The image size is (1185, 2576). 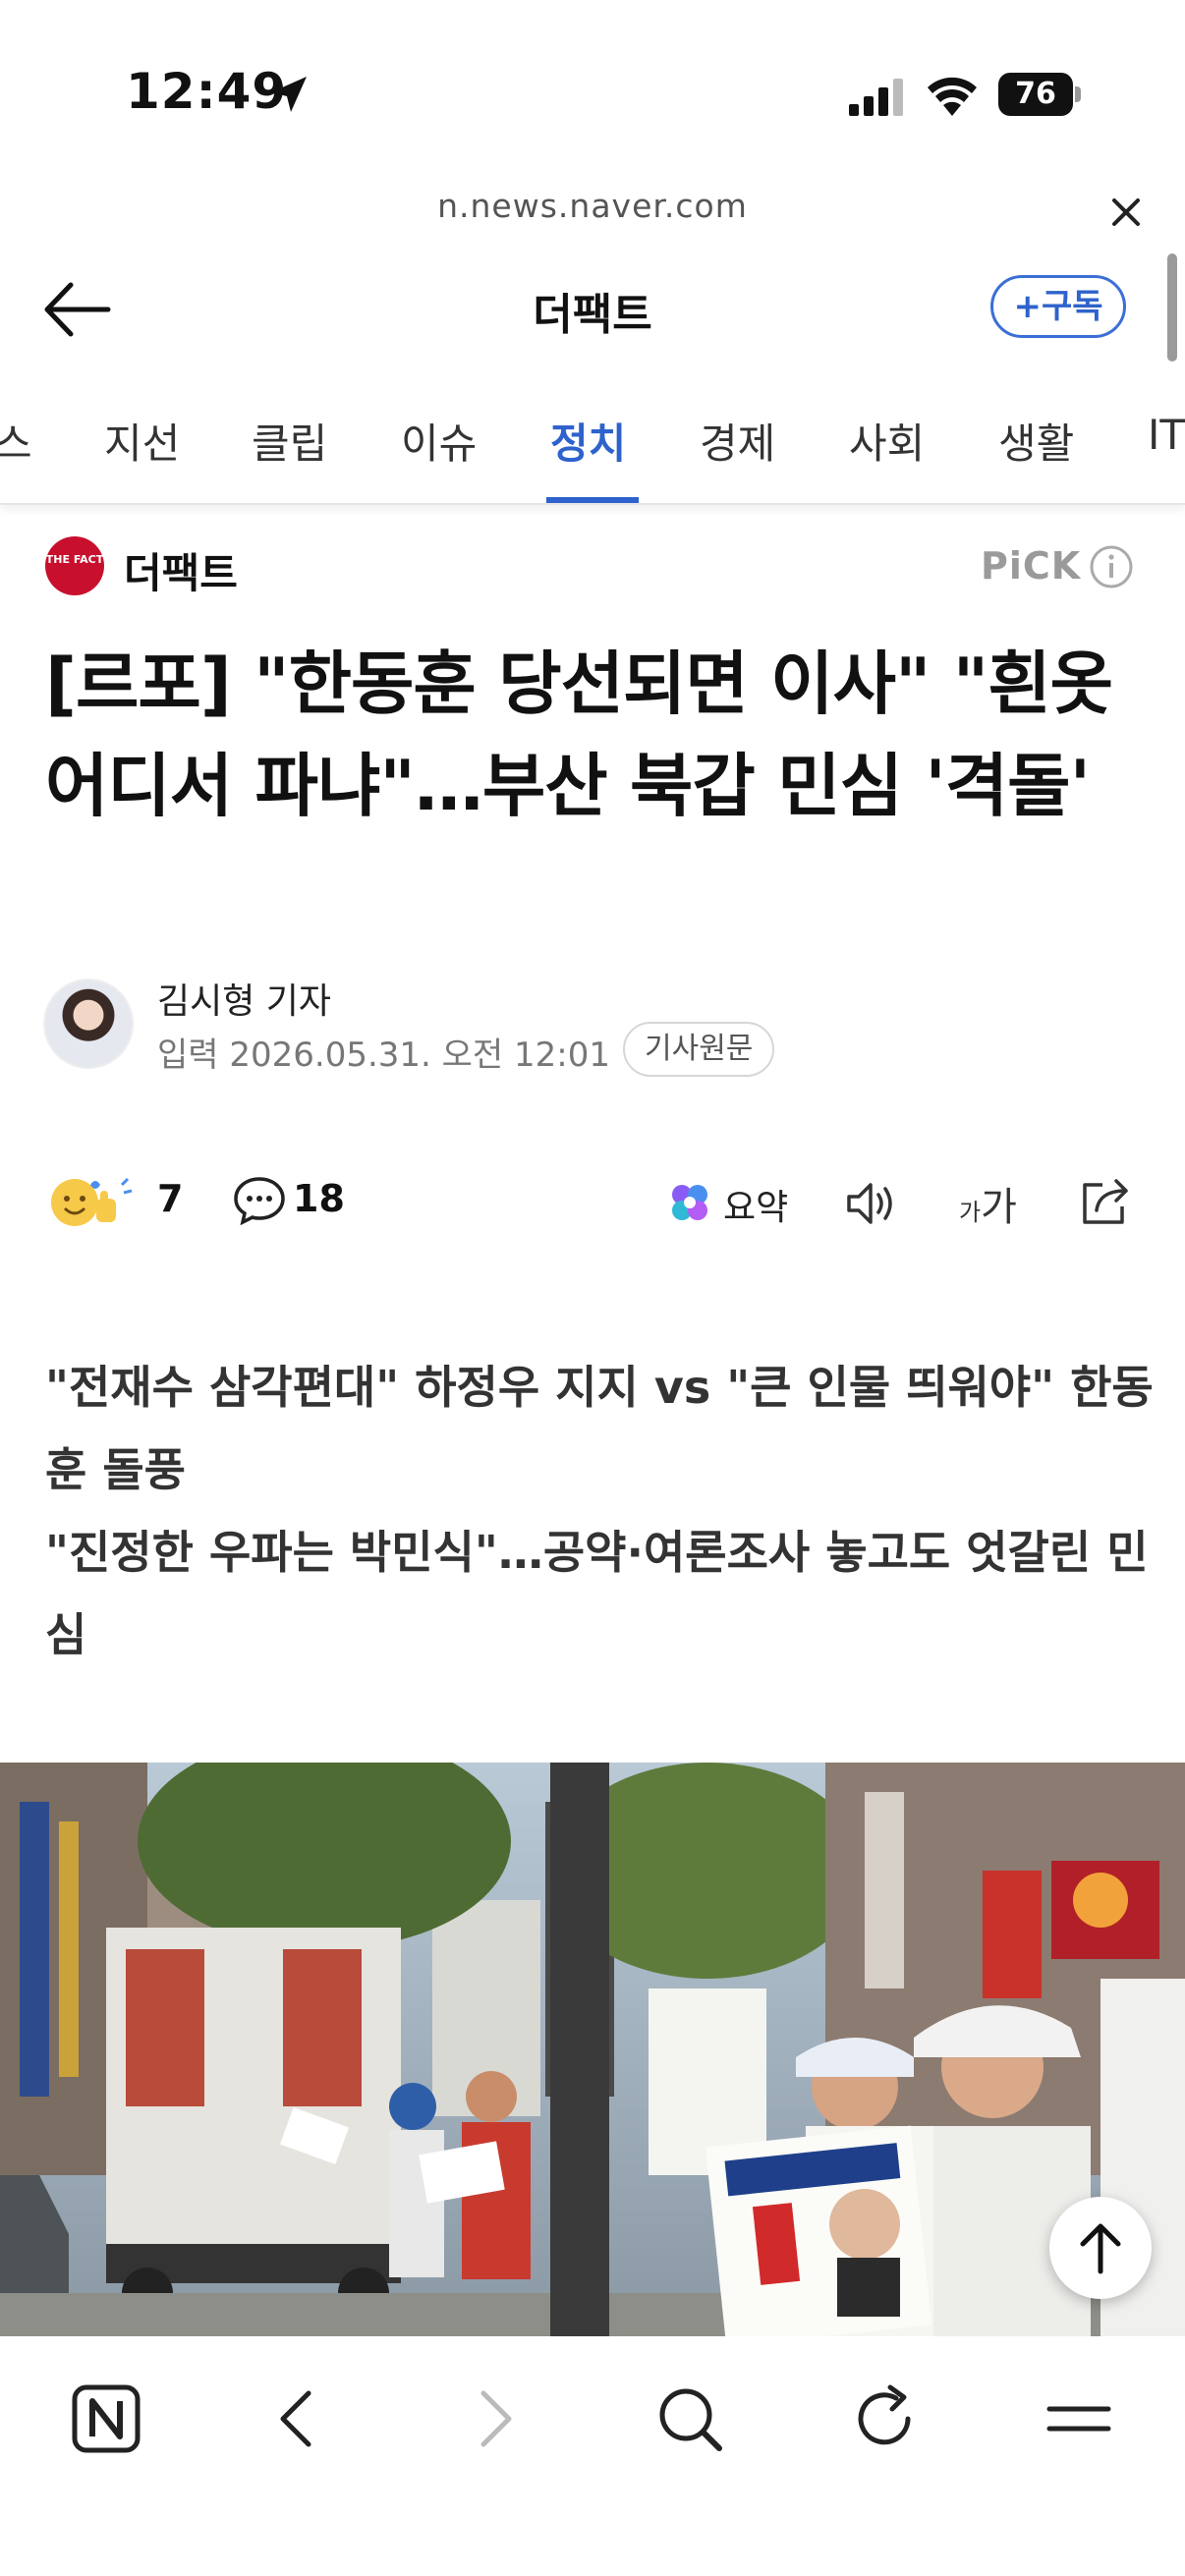 What do you see at coordinates (1036, 441) in the screenshot?
I see `tab-life: 생활` at bounding box center [1036, 441].